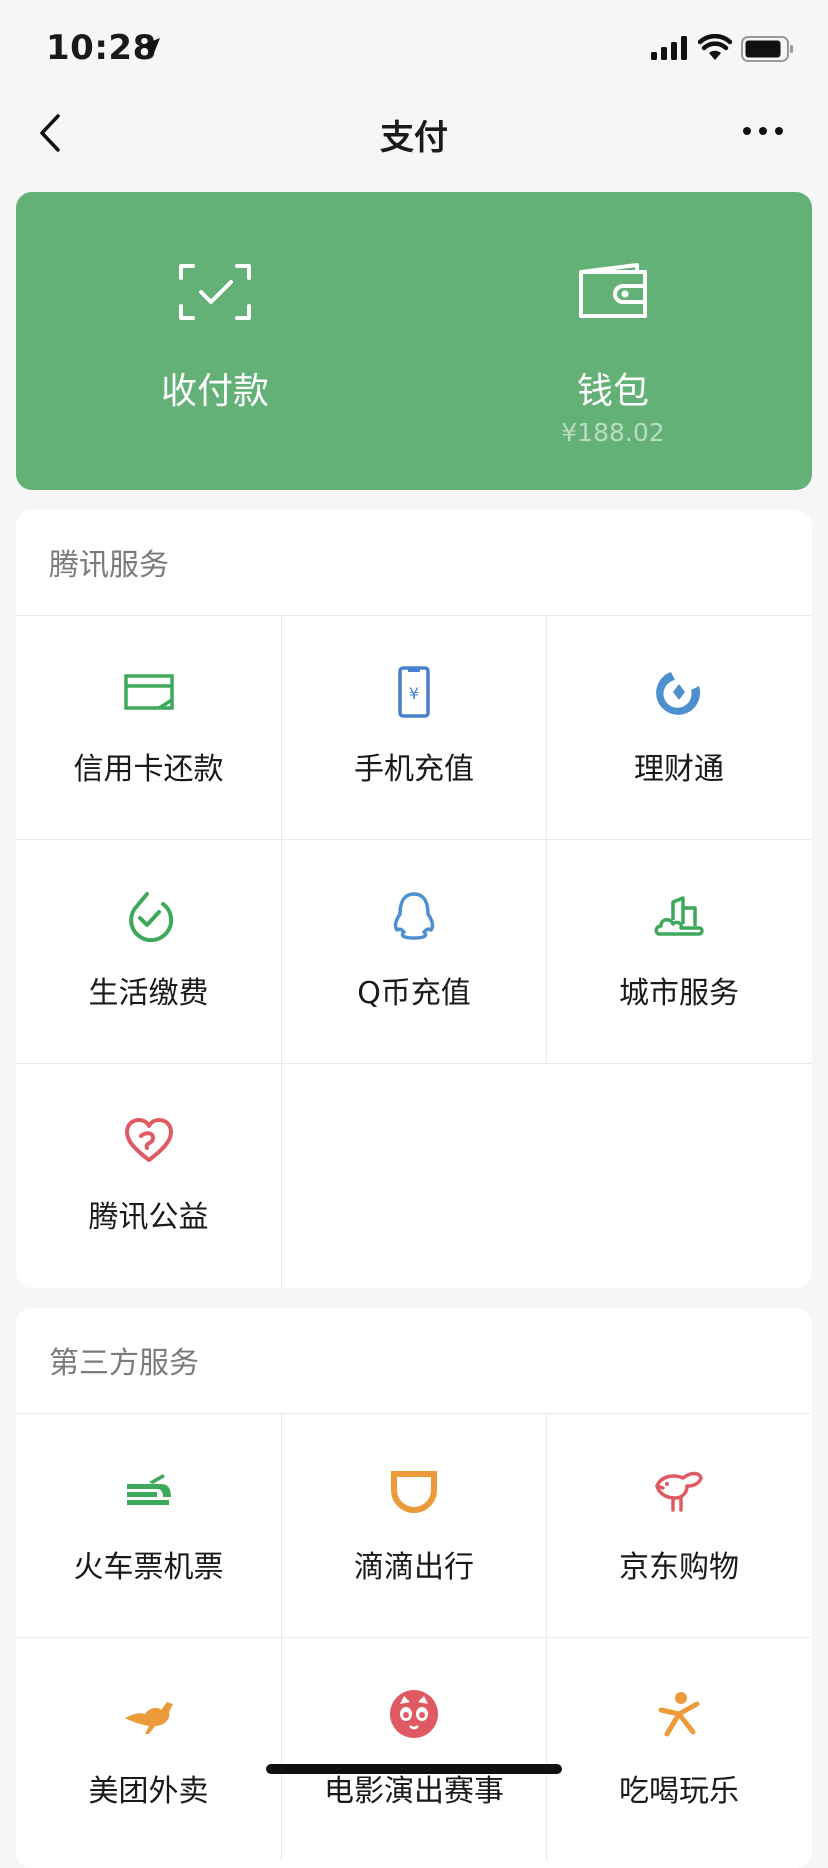 The image size is (828, 1868). I want to click on status-bar: 10:28, so click(414, 48).